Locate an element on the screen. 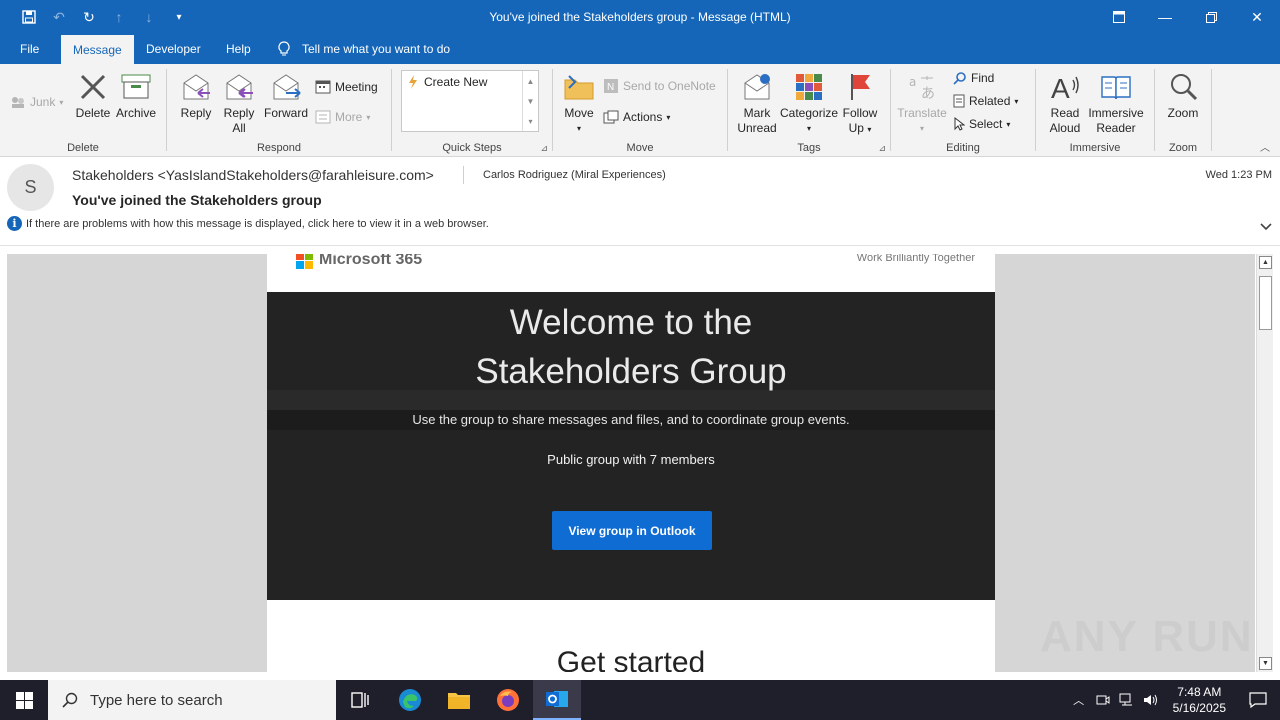  chevron-up-icon: ▲ is located at coordinates (531, 81).